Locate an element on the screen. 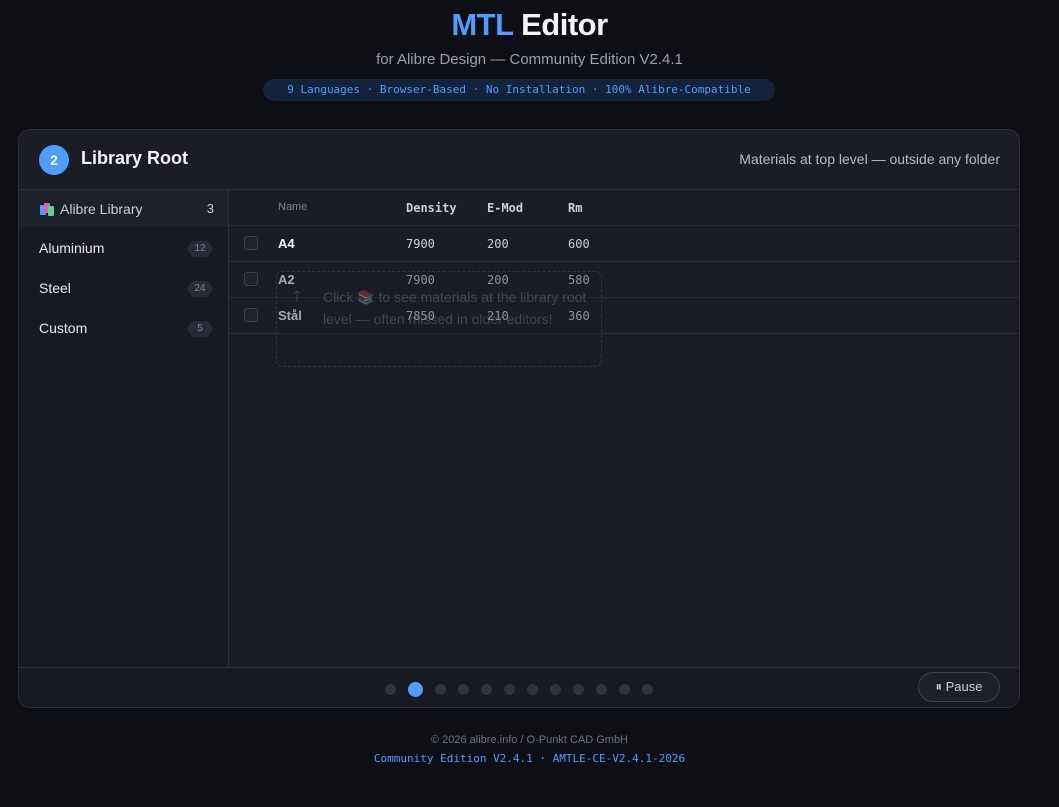  material-name: A2 is located at coordinates (286, 279).